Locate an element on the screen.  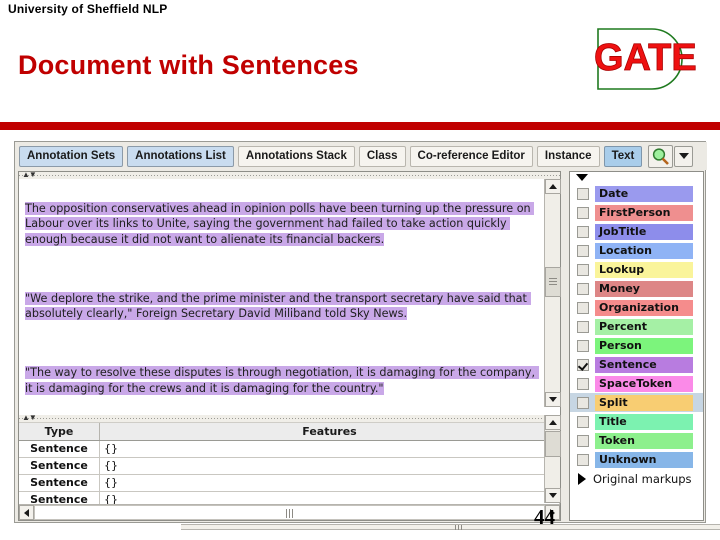
scroll-left-button is located at coordinates (26, 512).